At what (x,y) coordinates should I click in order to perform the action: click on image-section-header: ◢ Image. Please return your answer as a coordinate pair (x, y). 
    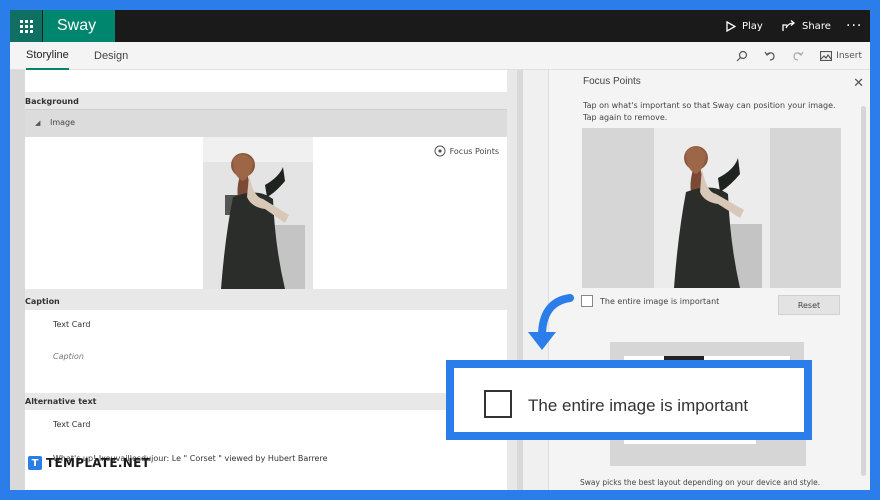
    Looking at the image, I should click on (266, 123).